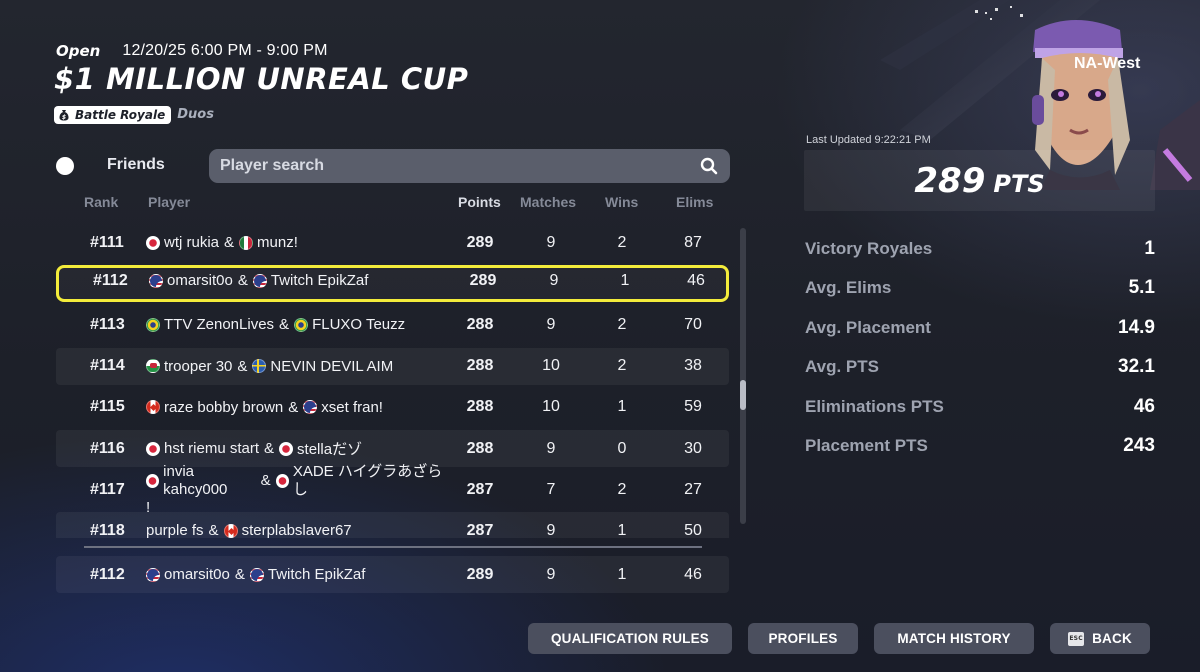 This screenshot has height=672, width=1200. I want to click on leaderboard-row: #113 TTV ZenonLives & FLUXO Teuzz 288 9 2 70, so click(392, 324).